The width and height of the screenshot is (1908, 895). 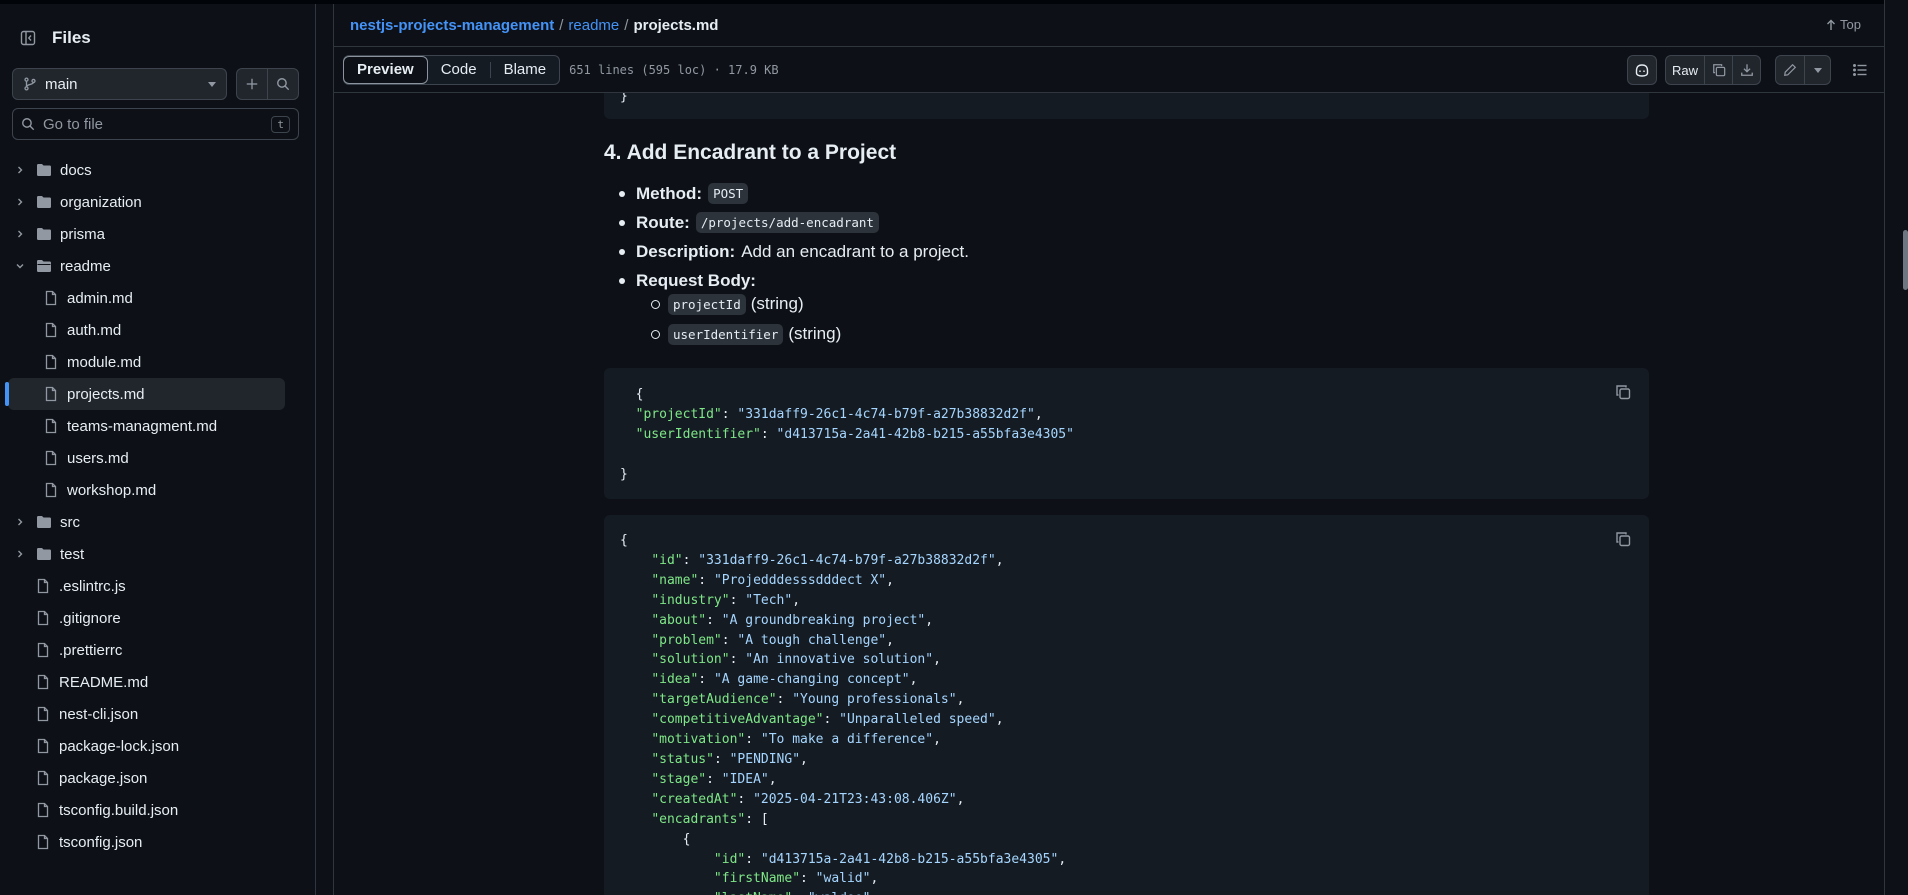 I want to click on field-type: (string), so click(x=815, y=333).